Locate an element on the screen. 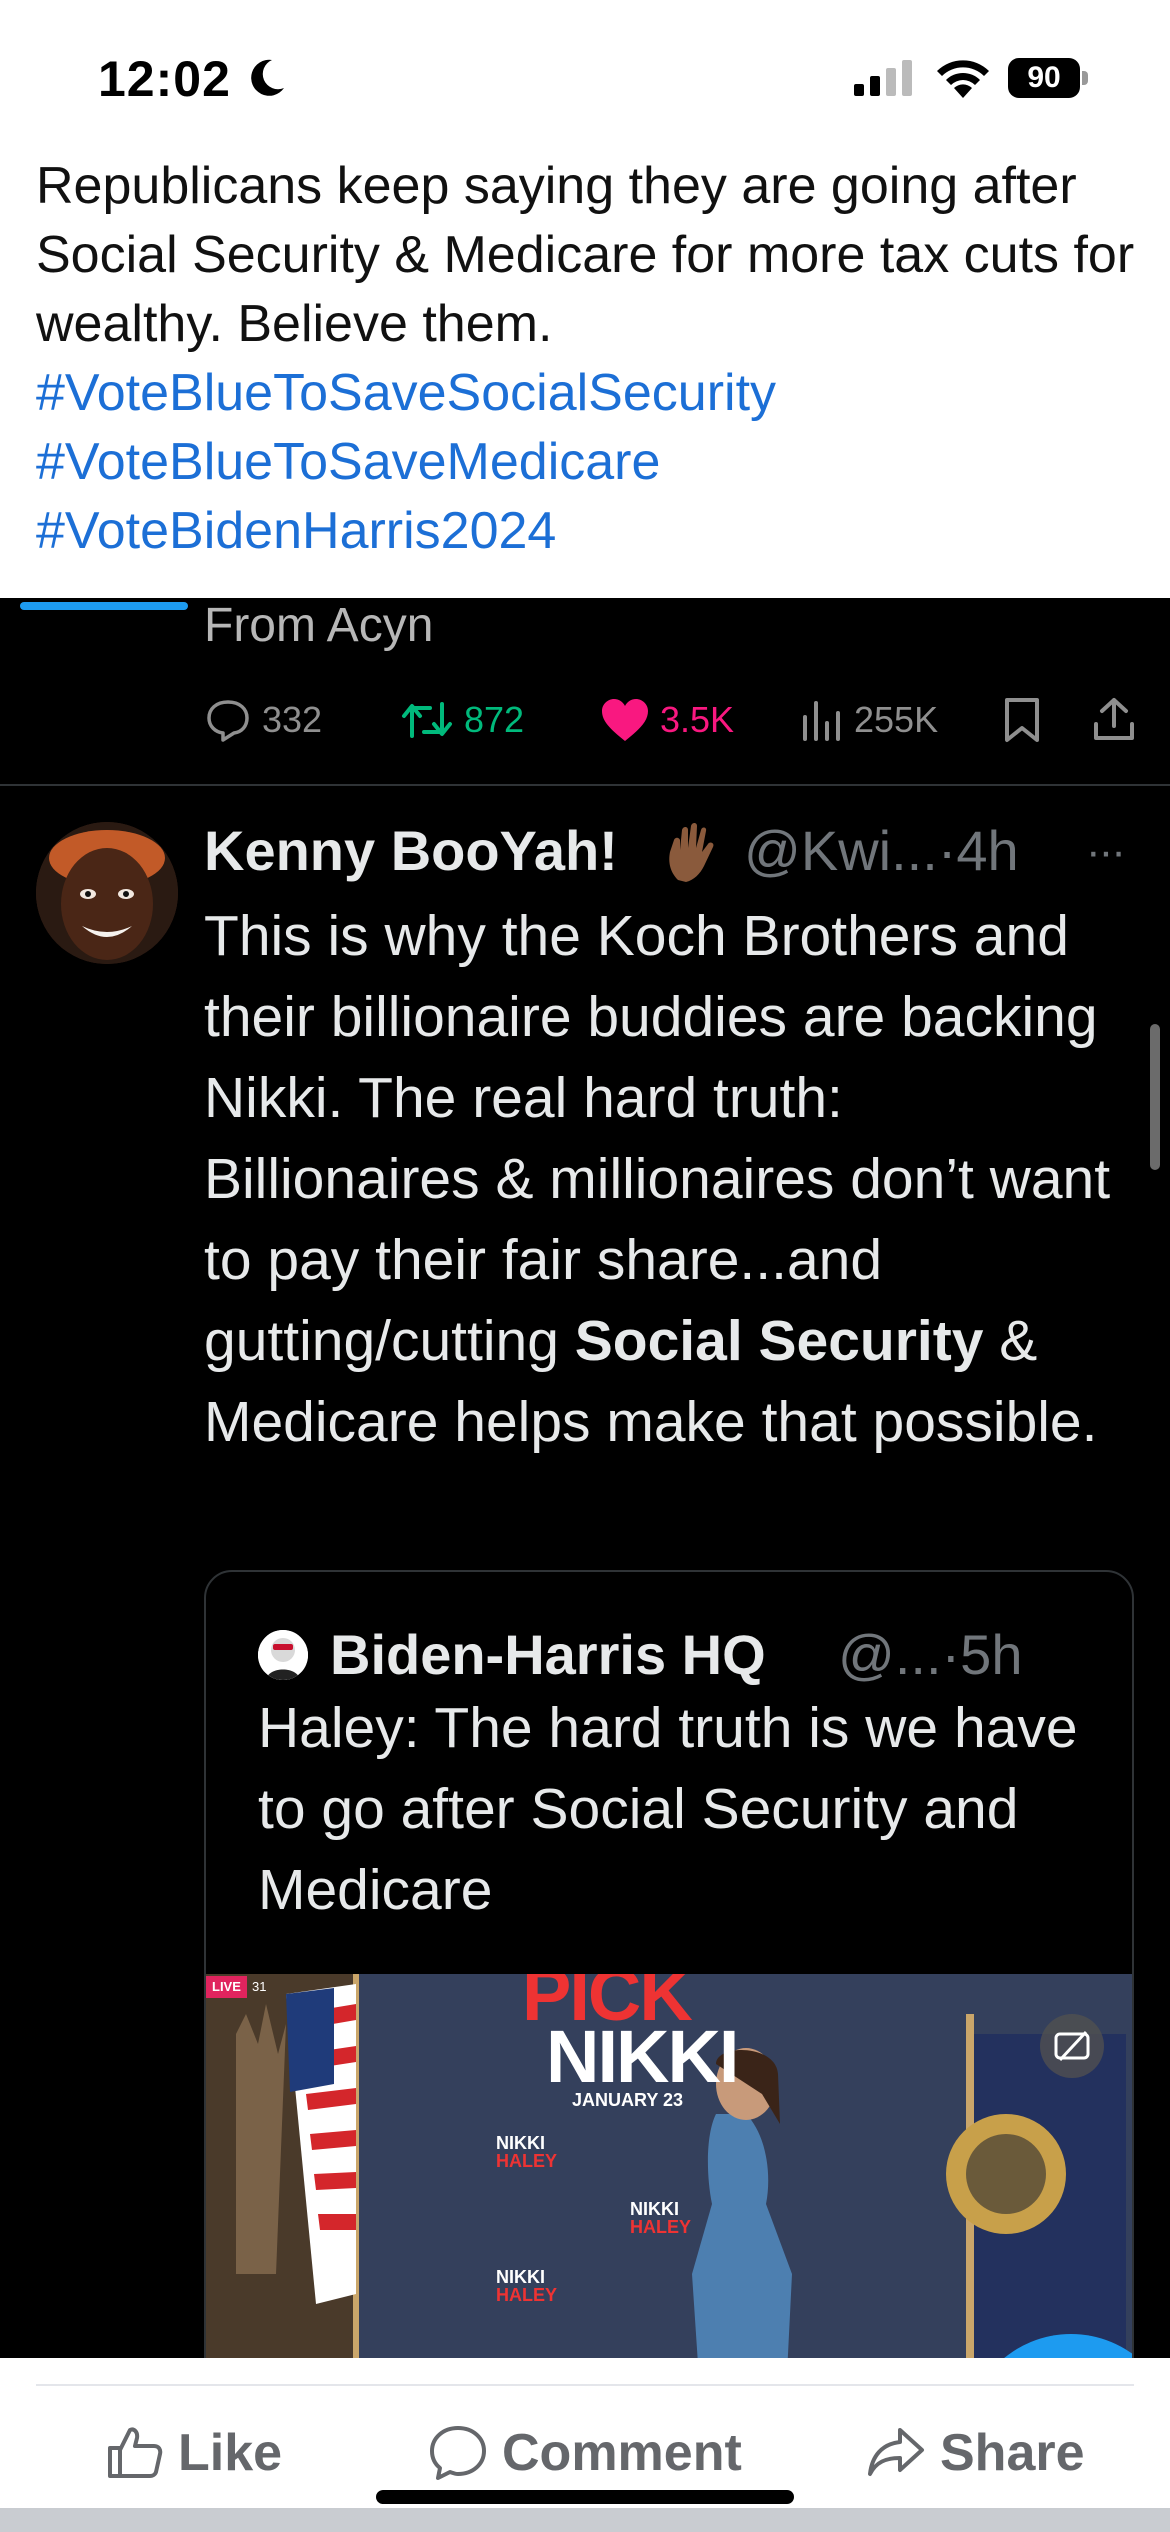  prev-tweet-source: From Acyn is located at coordinates (319, 625).